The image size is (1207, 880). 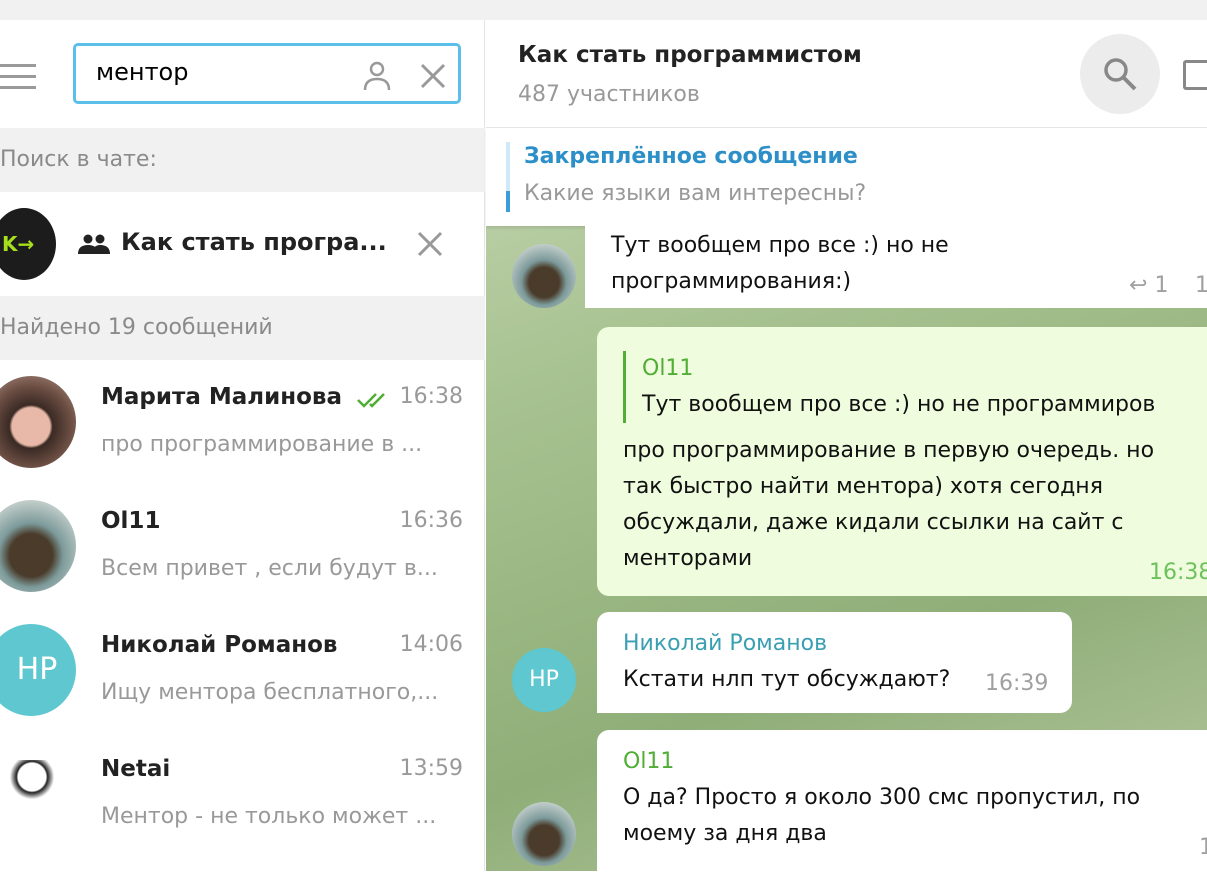 I want to click on message-time: 16:38, so click(x=1178, y=572).